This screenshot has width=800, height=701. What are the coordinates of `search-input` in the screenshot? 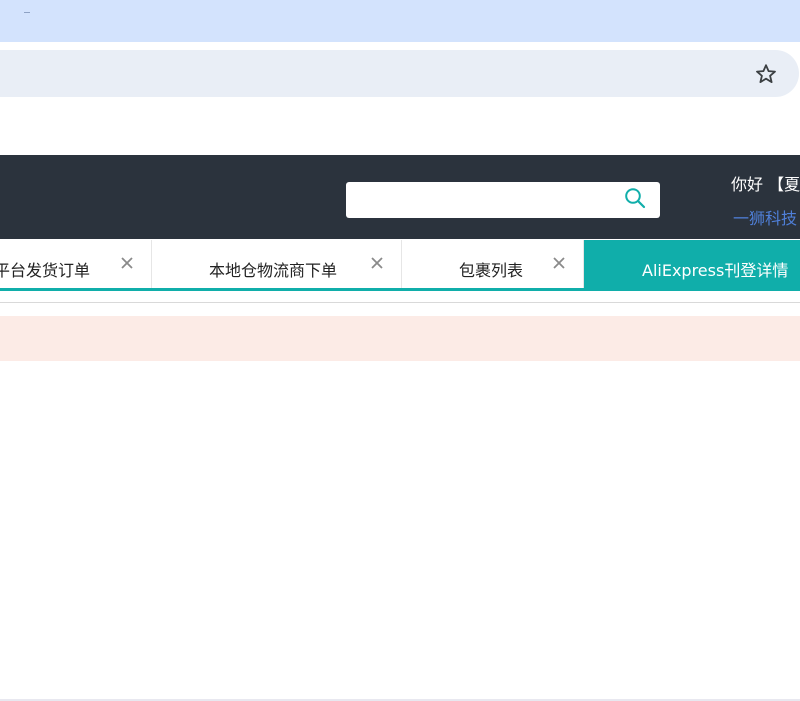 It's located at (484, 200).